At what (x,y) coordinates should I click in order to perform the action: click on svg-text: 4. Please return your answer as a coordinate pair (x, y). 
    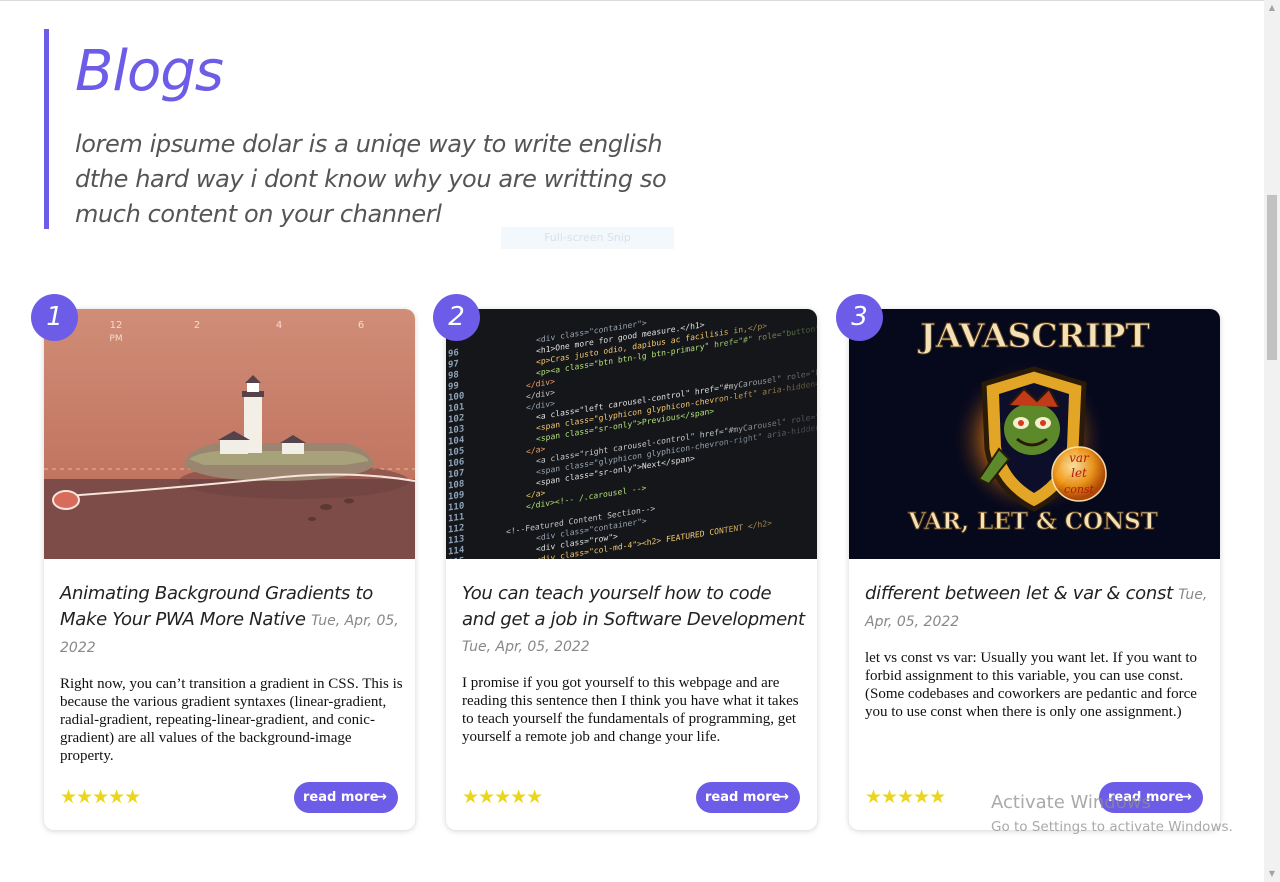
    Looking at the image, I should click on (279, 325).